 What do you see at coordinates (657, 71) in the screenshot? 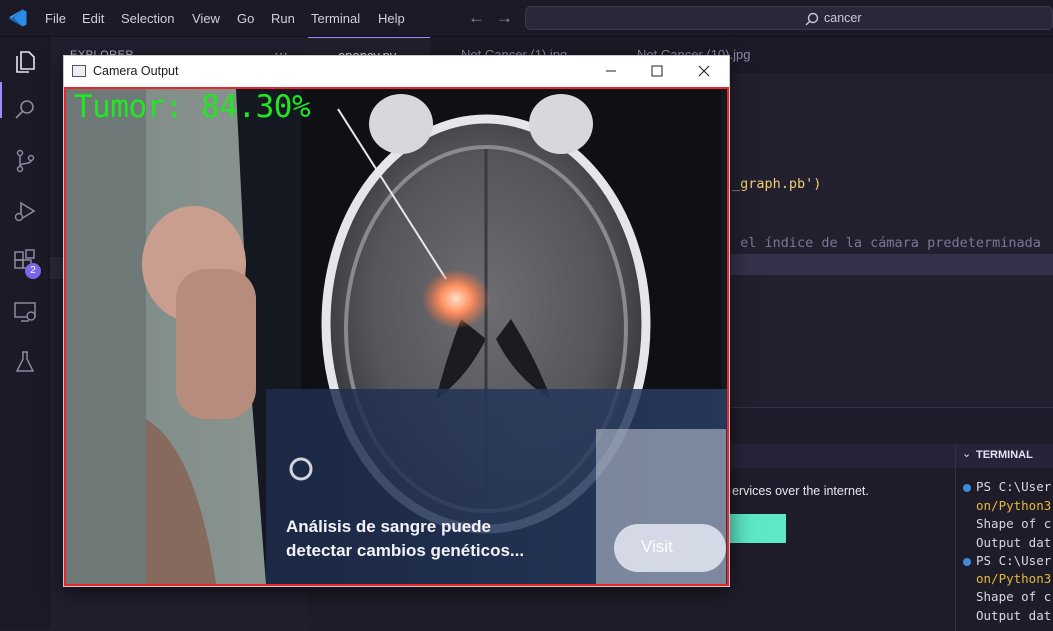
I see `maximize-icon` at bounding box center [657, 71].